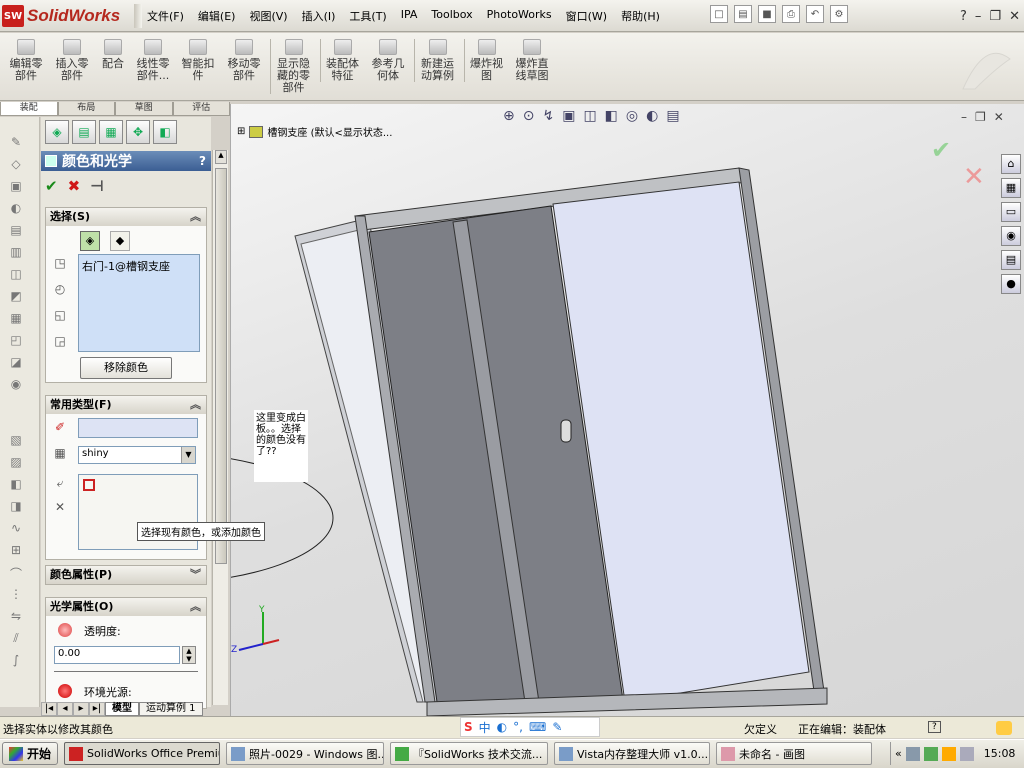  I want to click on color-swatch-field, so click(138, 428).